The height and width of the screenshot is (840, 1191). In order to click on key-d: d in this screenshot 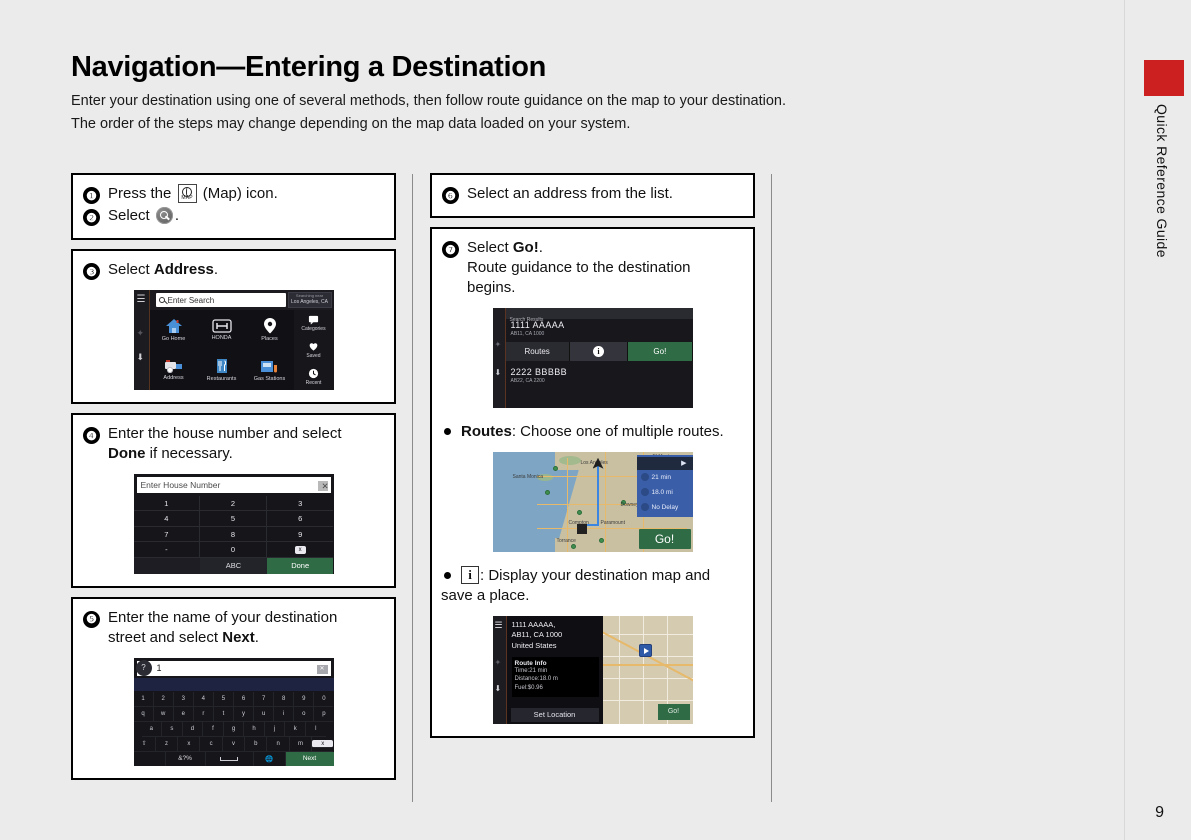, I will do `click(193, 729)`.